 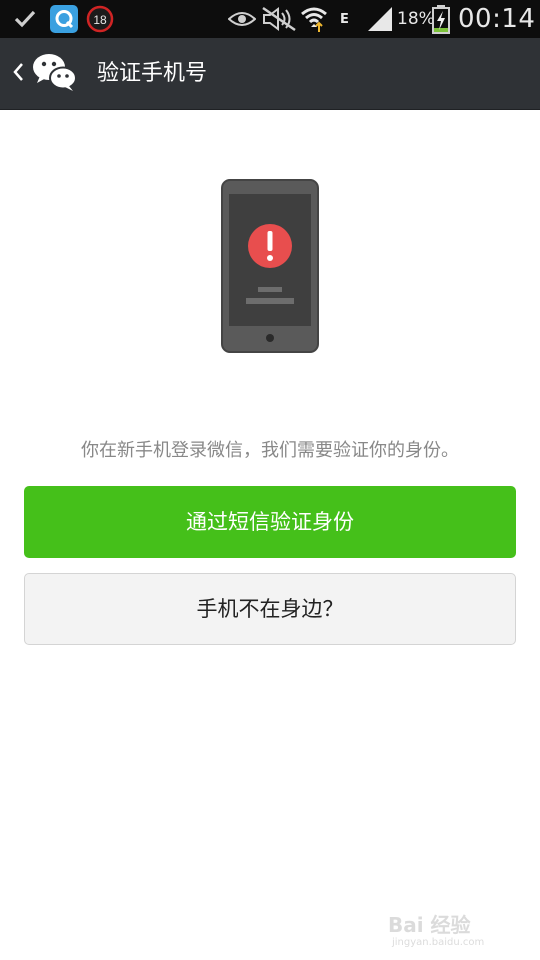 What do you see at coordinates (25, 19) in the screenshot?
I see `check-icon` at bounding box center [25, 19].